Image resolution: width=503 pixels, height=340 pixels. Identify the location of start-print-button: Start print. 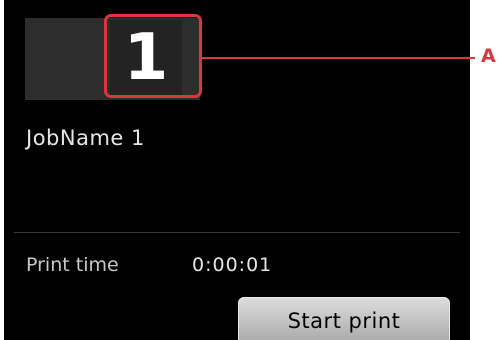
(344, 318).